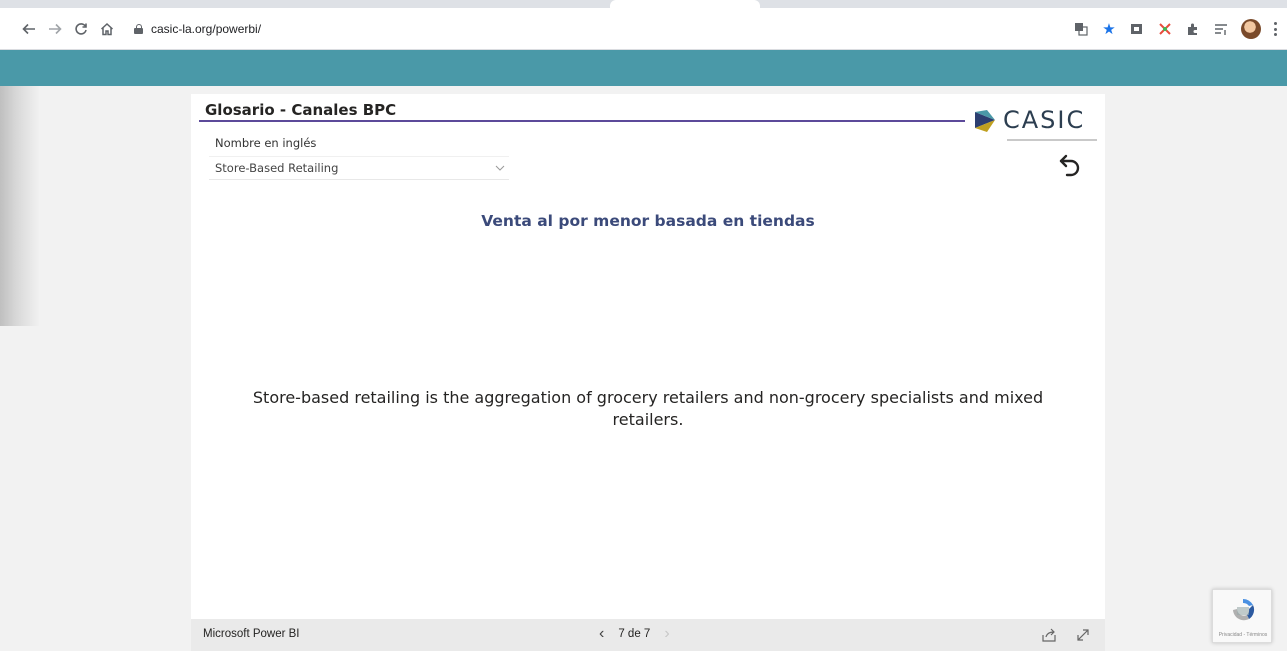 The image size is (1287, 651). I want to click on previous-page-icon: ‹, so click(601, 634).